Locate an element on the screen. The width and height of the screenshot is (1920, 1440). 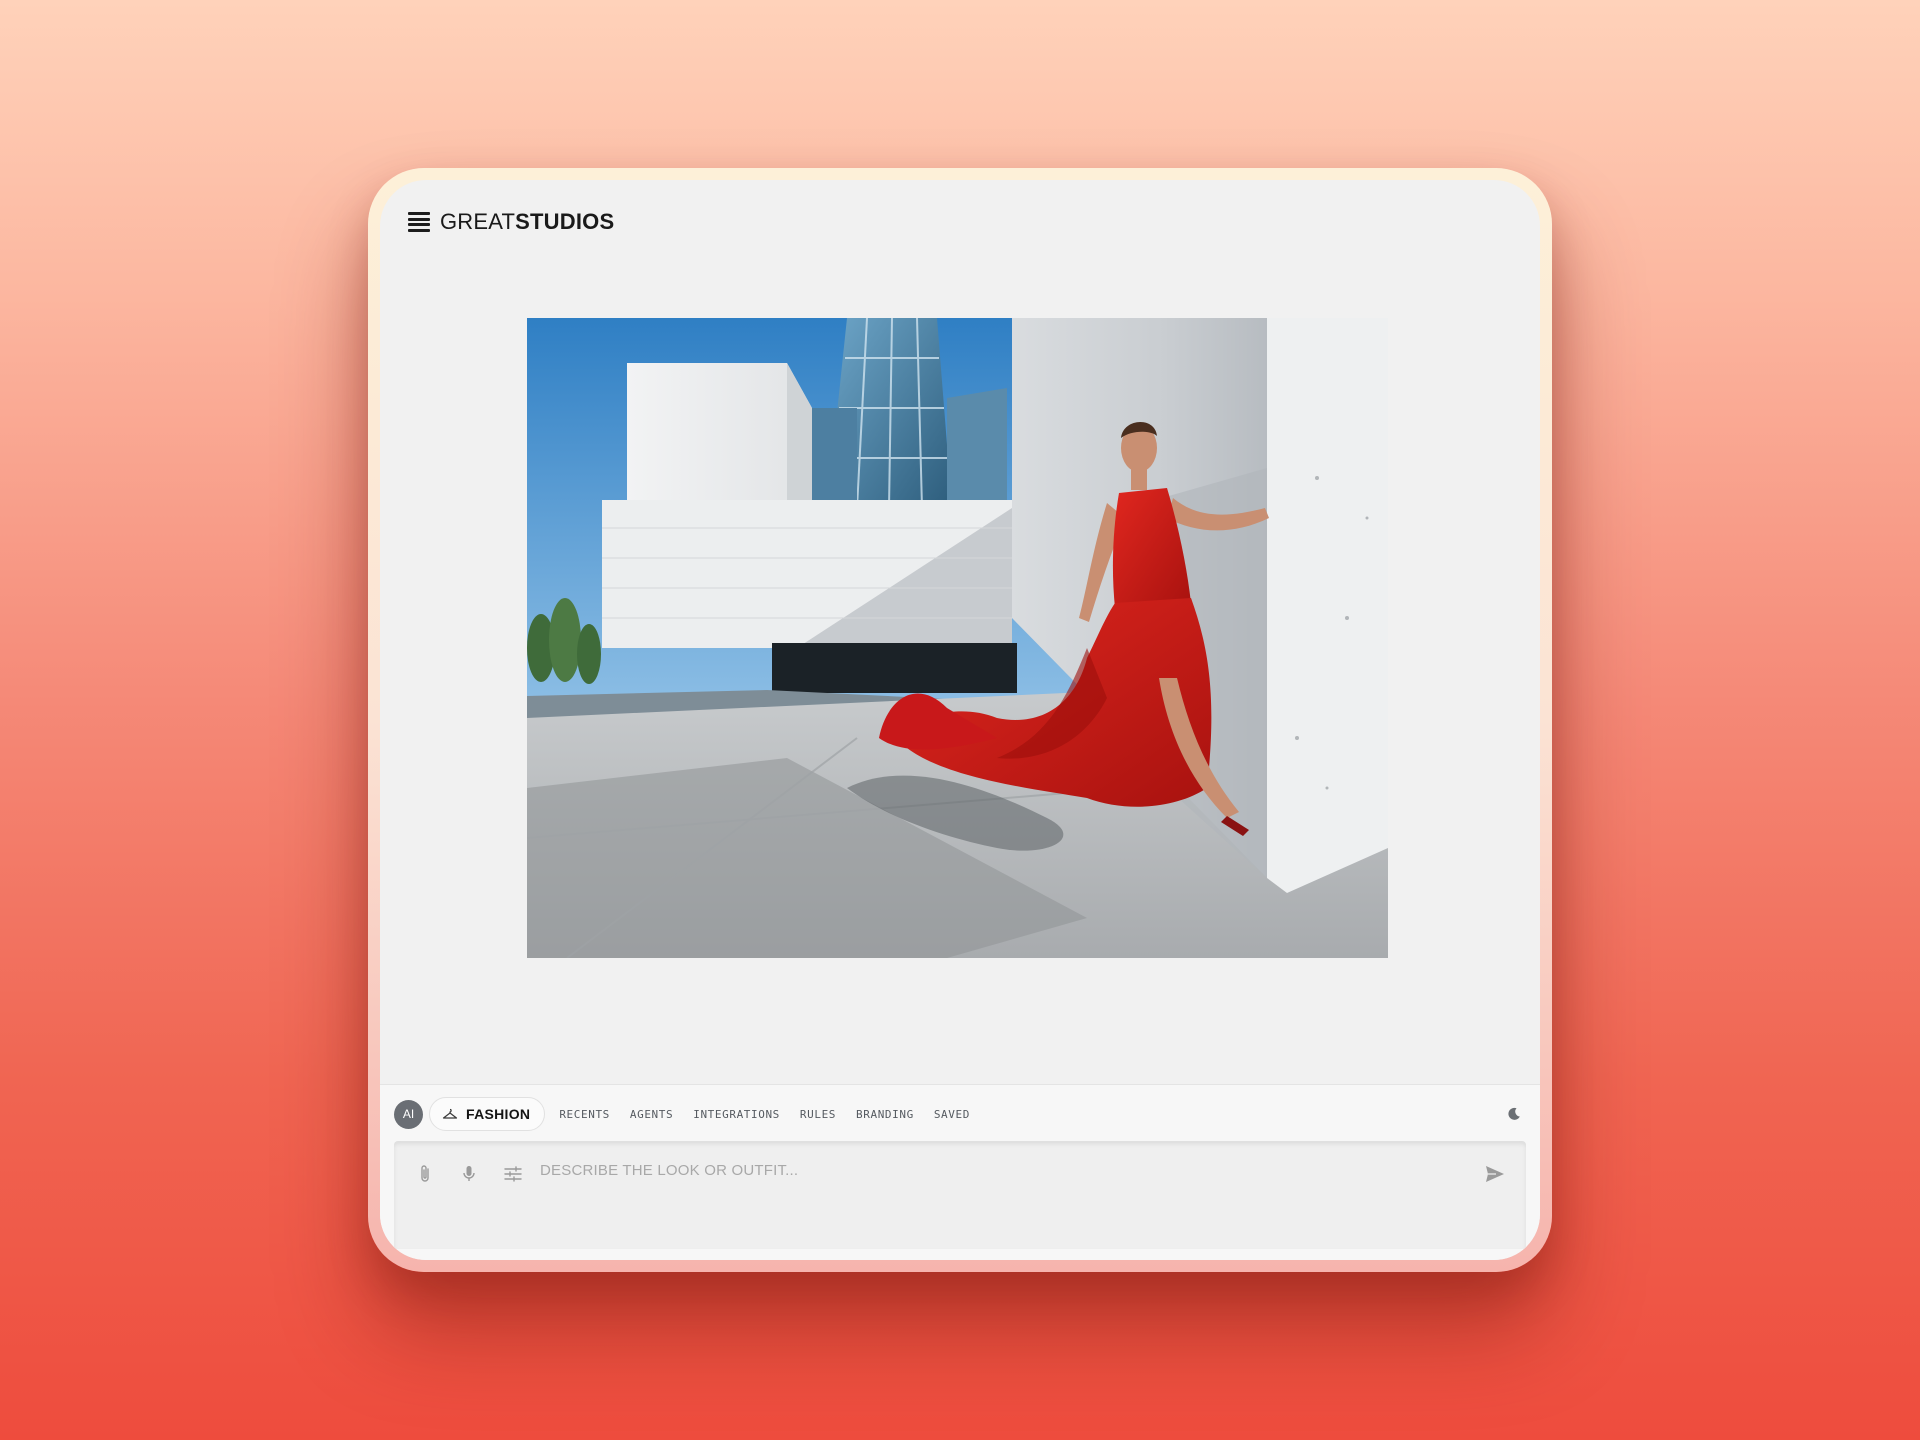
microphone-icon is located at coordinates (469, 1173).